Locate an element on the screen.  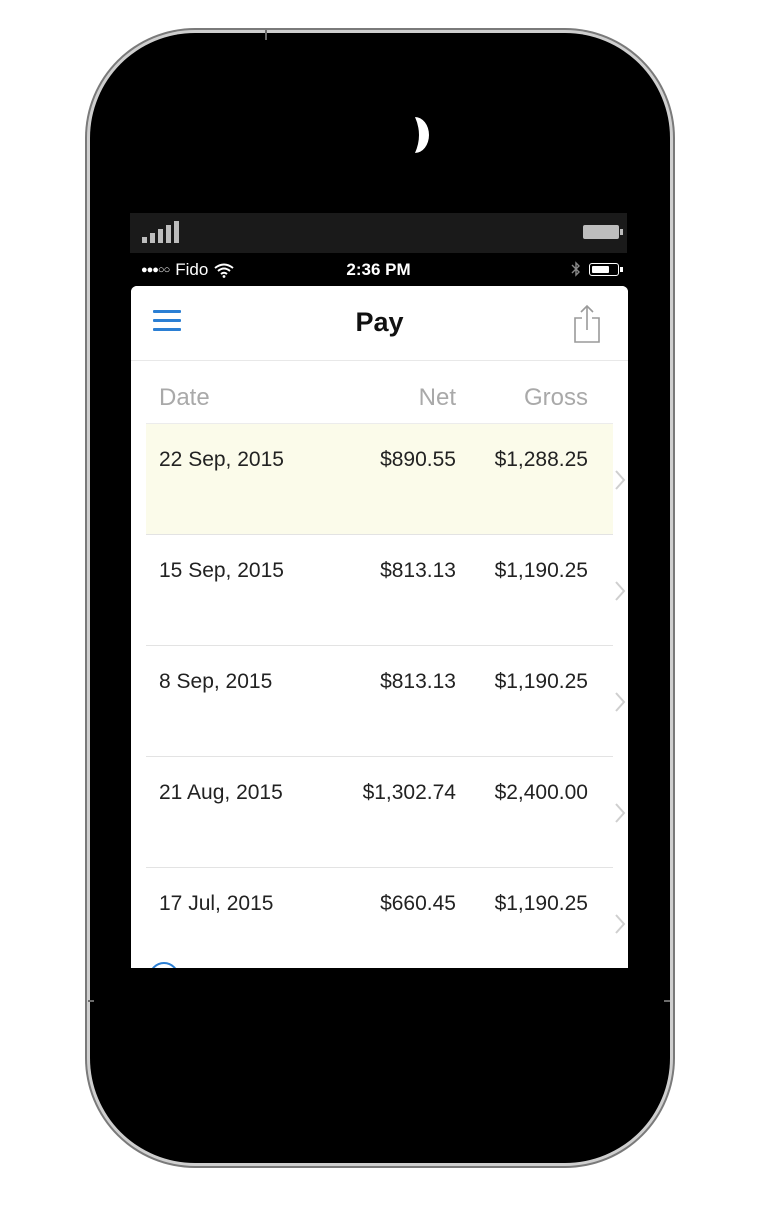
signal-strength-icon is located at coordinates (160, 231).